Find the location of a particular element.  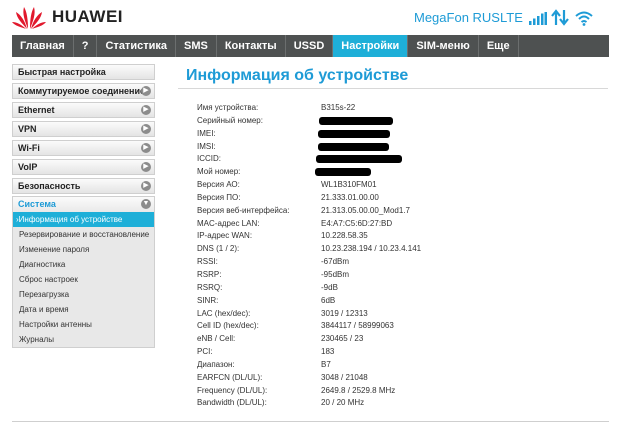

info-value: -95dBm is located at coordinates (335, 274).